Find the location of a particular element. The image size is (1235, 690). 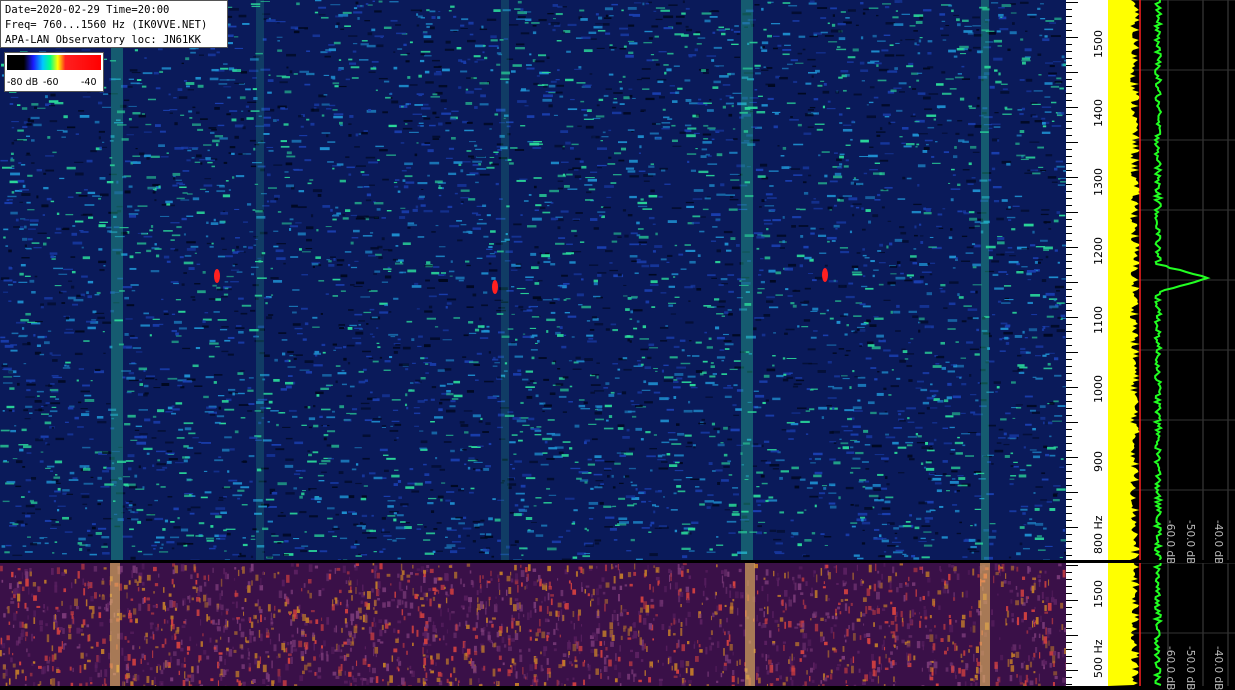

frequency-axis-lower: 1500 500 Hz is located at coordinates (1087, 624).